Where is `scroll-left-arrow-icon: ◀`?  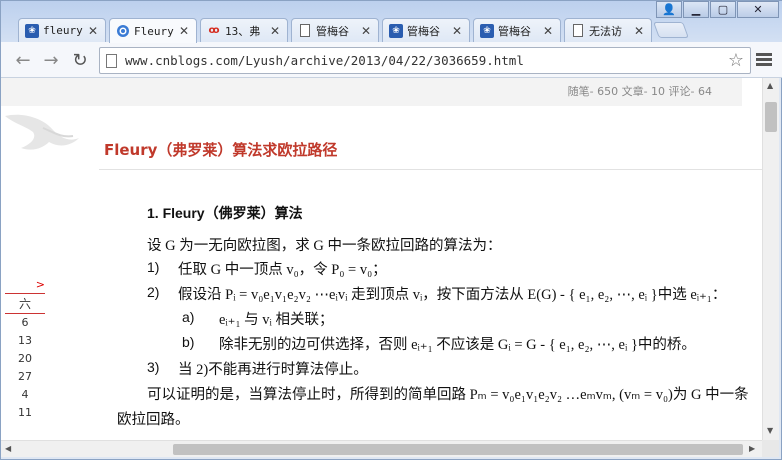 scroll-left-arrow-icon: ◀ is located at coordinates (8, 448).